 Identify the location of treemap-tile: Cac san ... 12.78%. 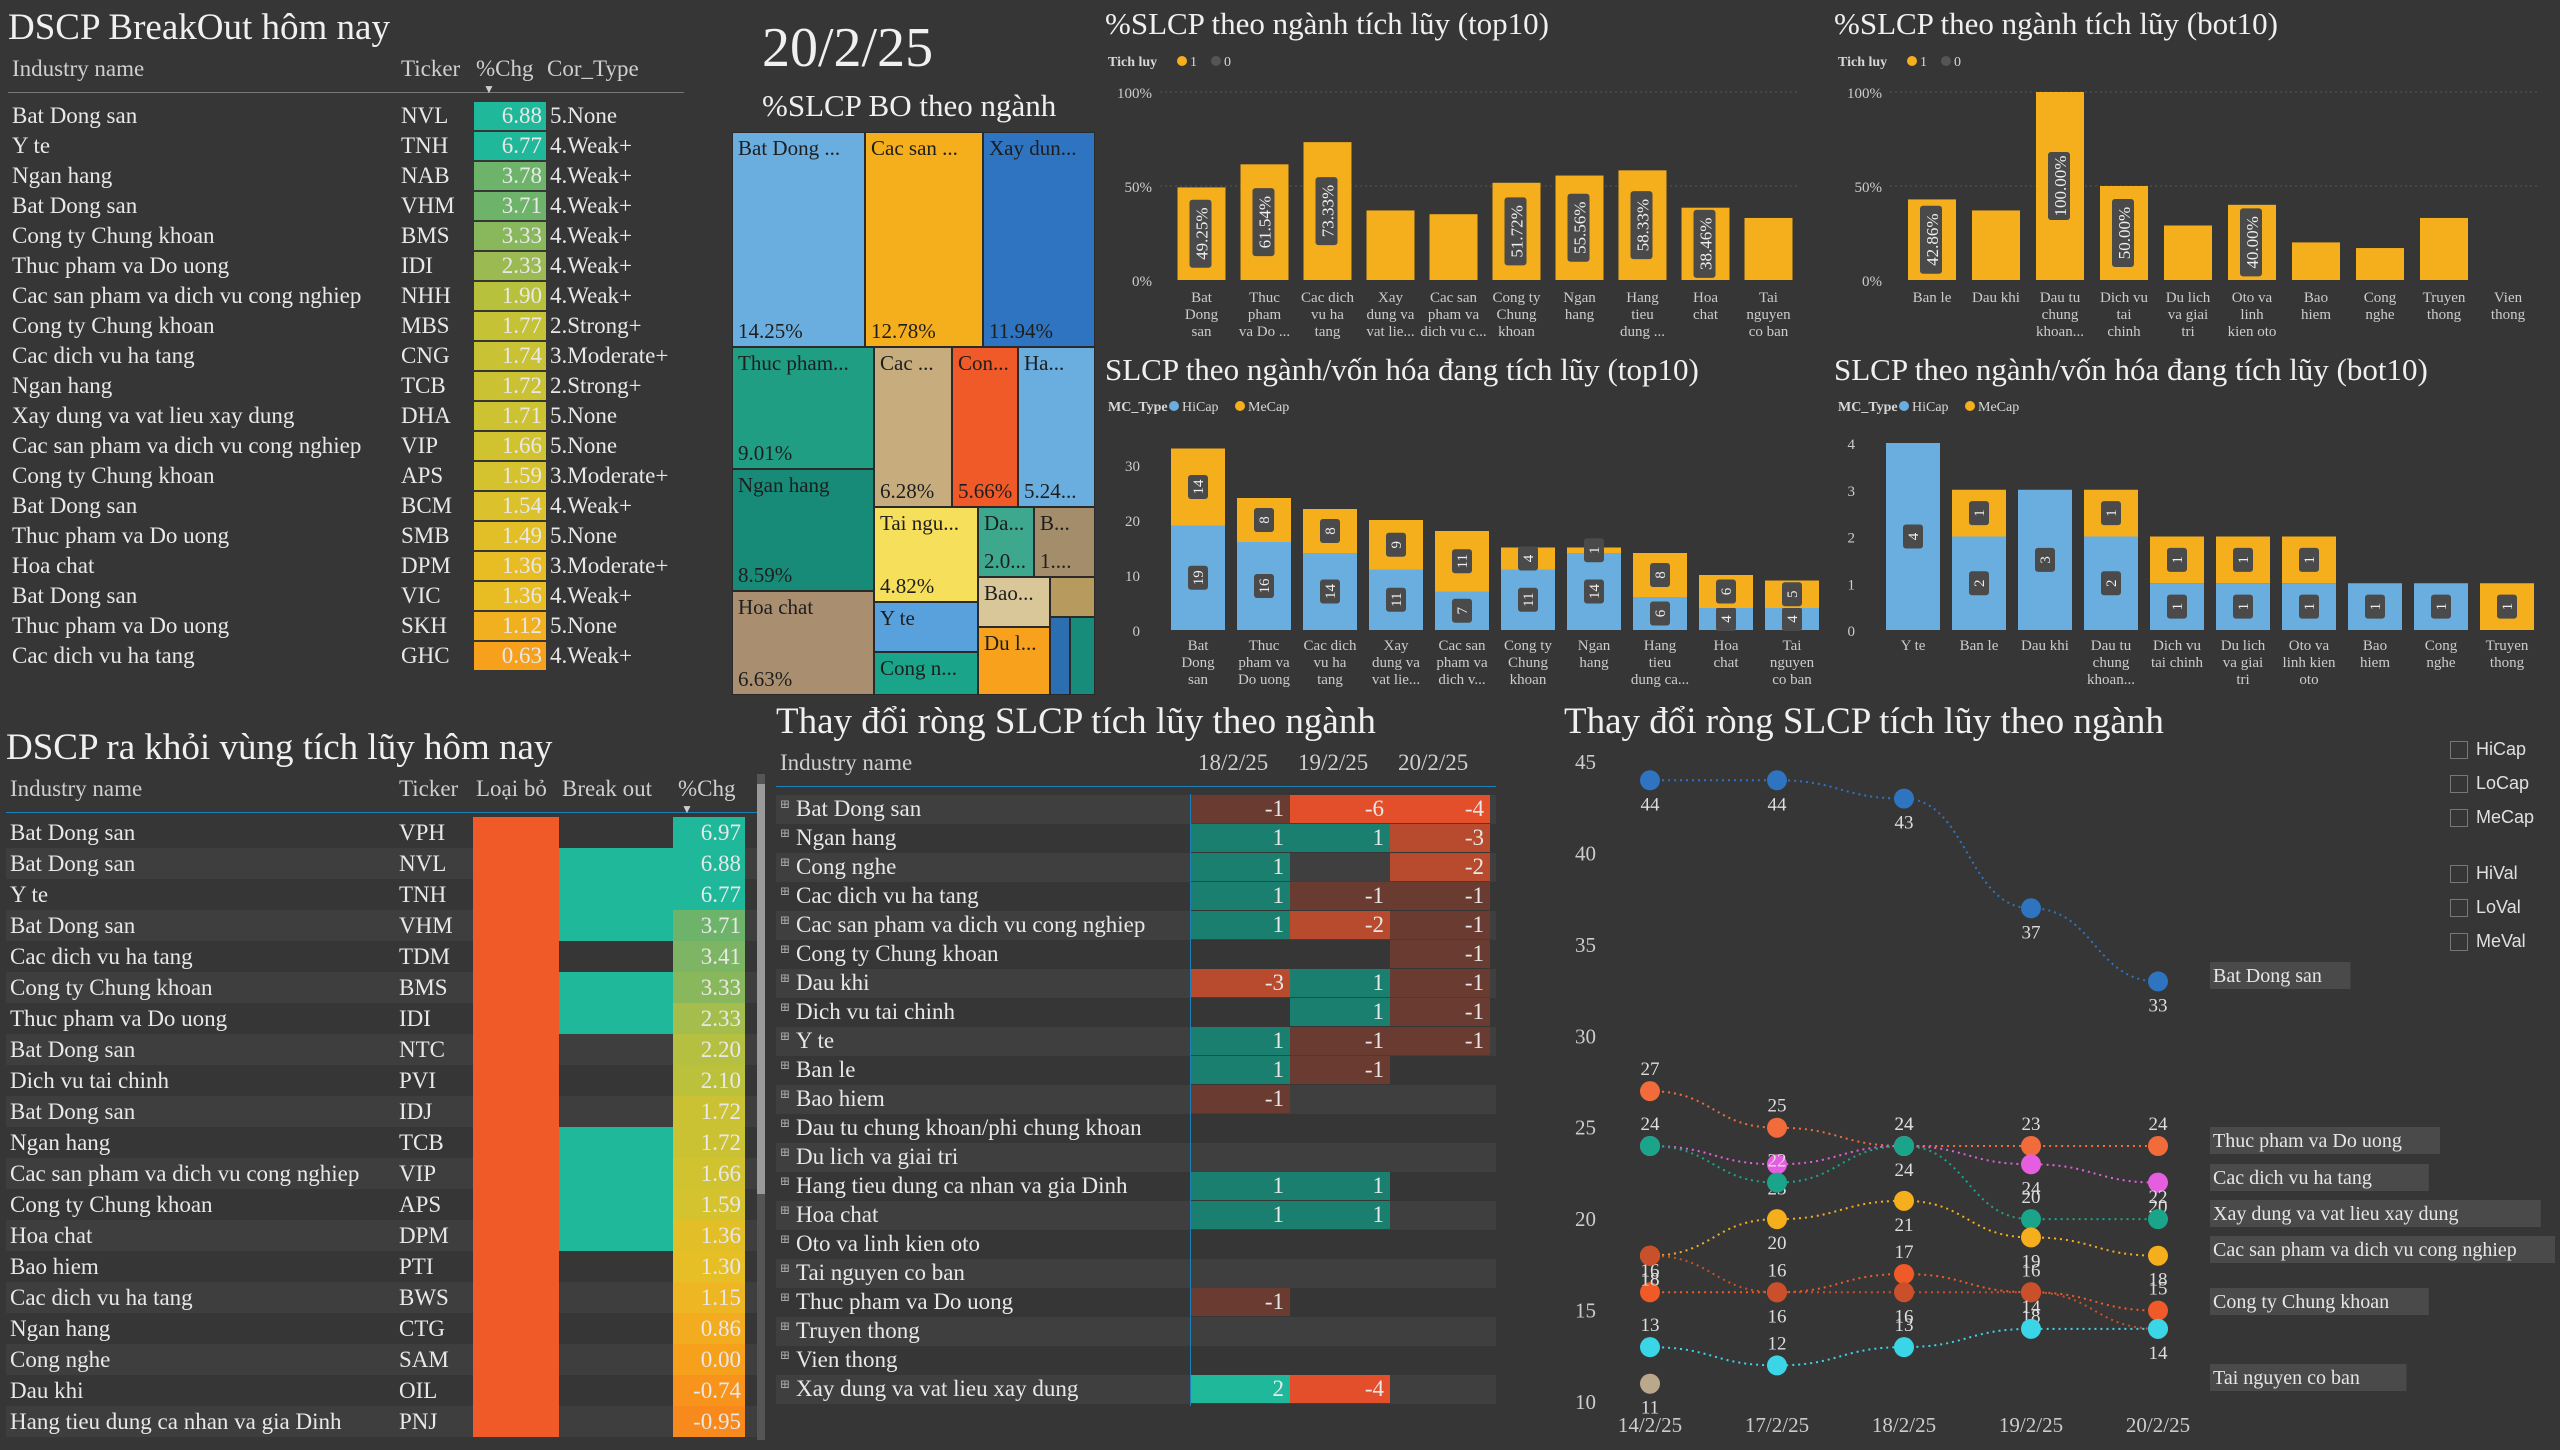
(924, 239).